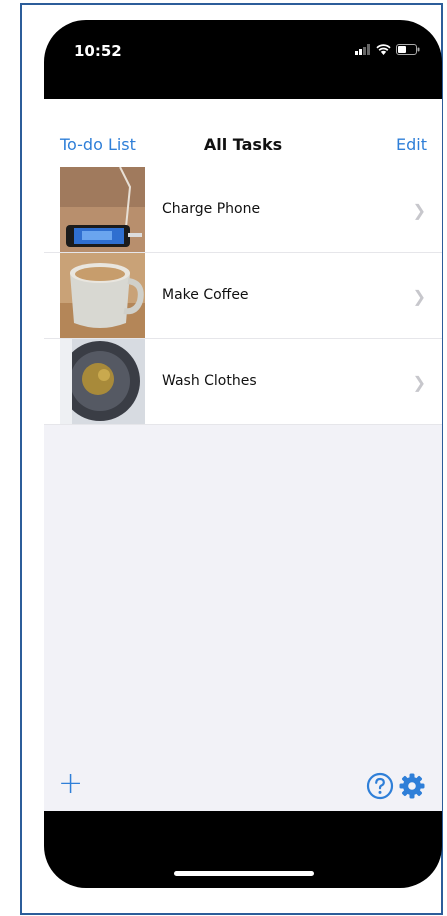  Describe the element at coordinates (411, 144) in the screenshot. I see `edit-button: Edit` at that location.